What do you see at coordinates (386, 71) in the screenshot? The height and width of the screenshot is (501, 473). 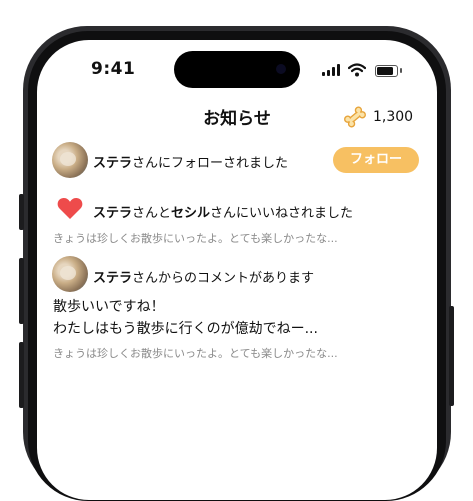 I see `battery-icon` at bounding box center [386, 71].